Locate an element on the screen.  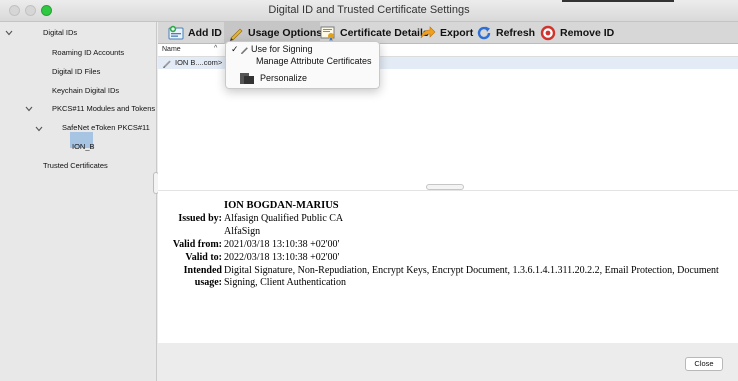
intended-usage-value-line2: Signing, Client Authentication is located at coordinates (285, 282).